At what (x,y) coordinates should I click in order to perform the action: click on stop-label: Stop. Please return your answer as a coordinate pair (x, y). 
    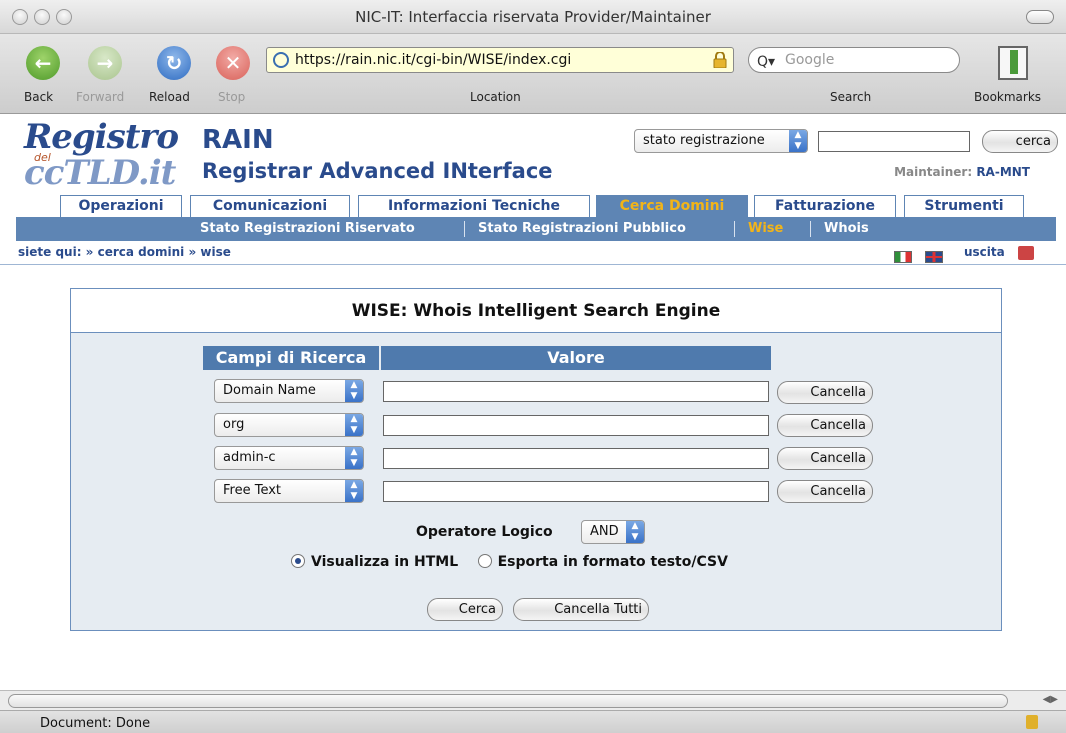
    Looking at the image, I should click on (232, 97).